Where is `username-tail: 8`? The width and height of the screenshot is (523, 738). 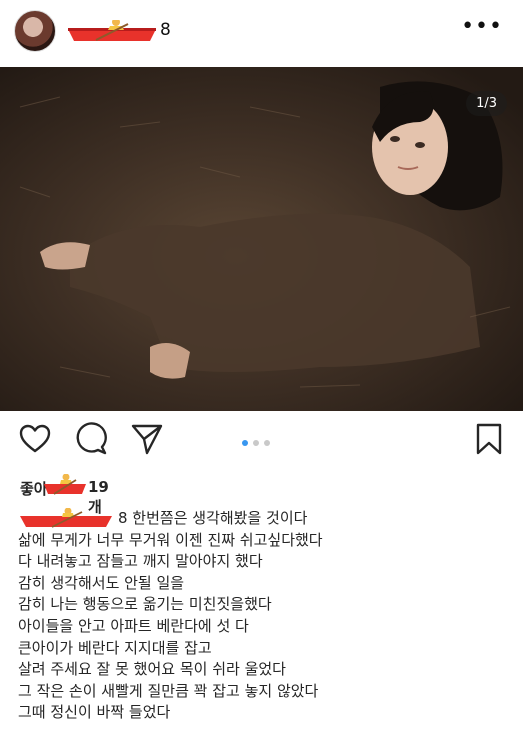 username-tail: 8 is located at coordinates (165, 30).